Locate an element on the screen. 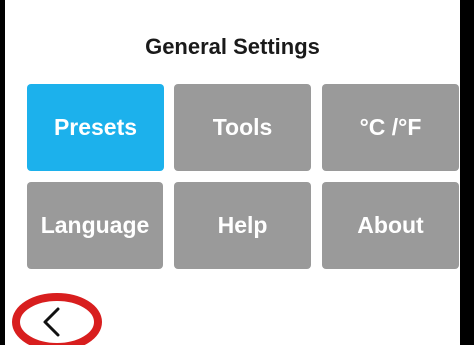  about-button: About is located at coordinates (390, 225).